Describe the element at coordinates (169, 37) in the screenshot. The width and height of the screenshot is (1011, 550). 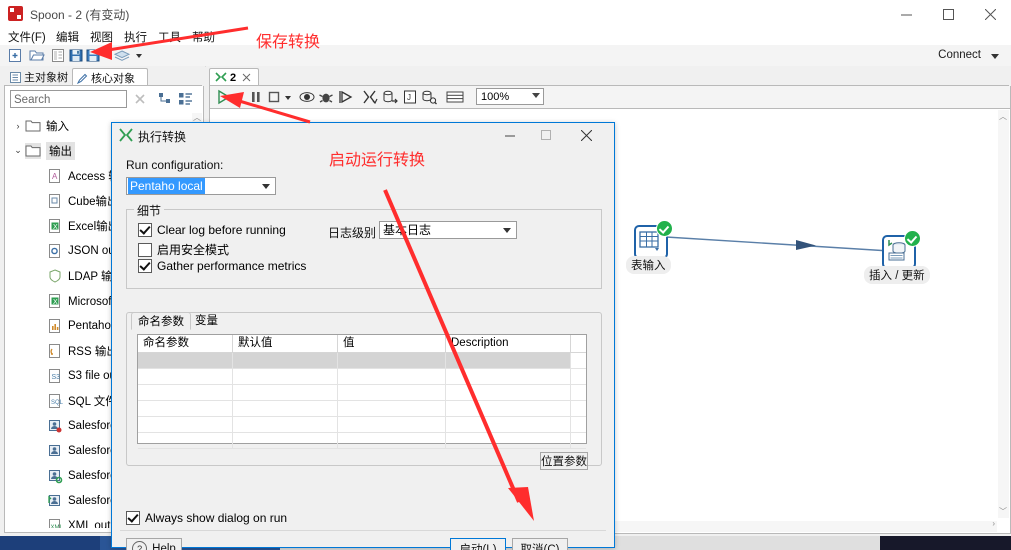
I see `menu-tools: 工具` at that location.